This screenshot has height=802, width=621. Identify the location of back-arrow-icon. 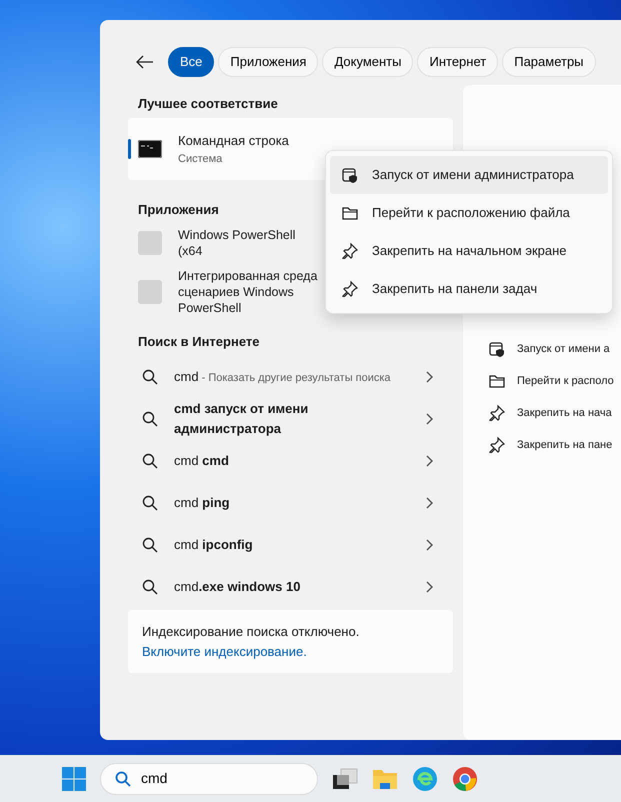
(145, 62).